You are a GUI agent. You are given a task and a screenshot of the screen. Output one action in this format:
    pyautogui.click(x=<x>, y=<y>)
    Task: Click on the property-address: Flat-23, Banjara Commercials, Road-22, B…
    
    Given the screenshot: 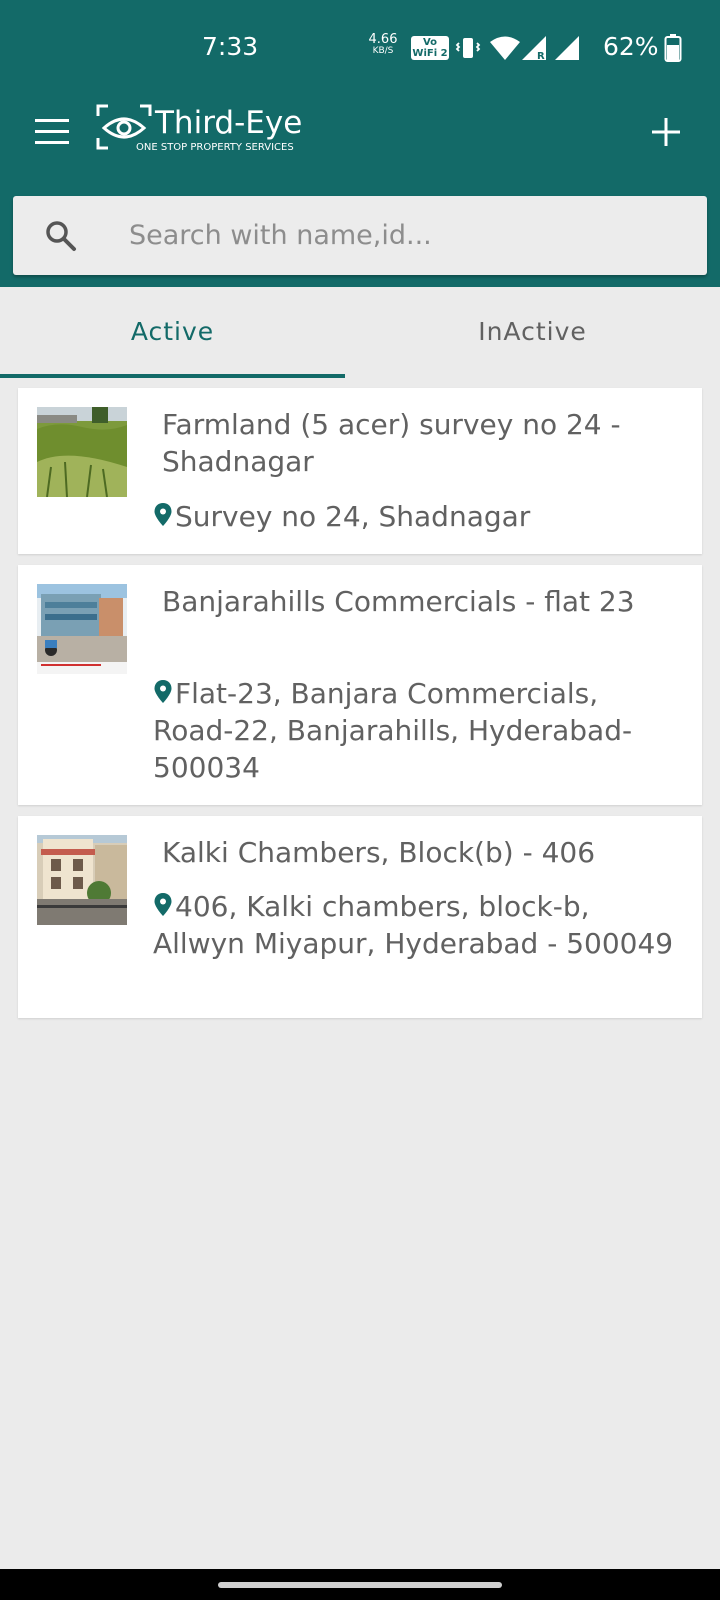 What is the action you would take?
    pyautogui.click(x=418, y=730)
    